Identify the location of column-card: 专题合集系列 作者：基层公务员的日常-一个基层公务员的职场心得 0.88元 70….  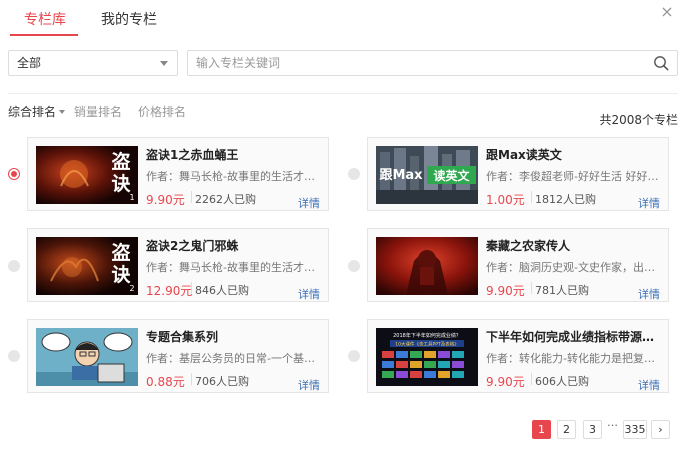
(178, 356).